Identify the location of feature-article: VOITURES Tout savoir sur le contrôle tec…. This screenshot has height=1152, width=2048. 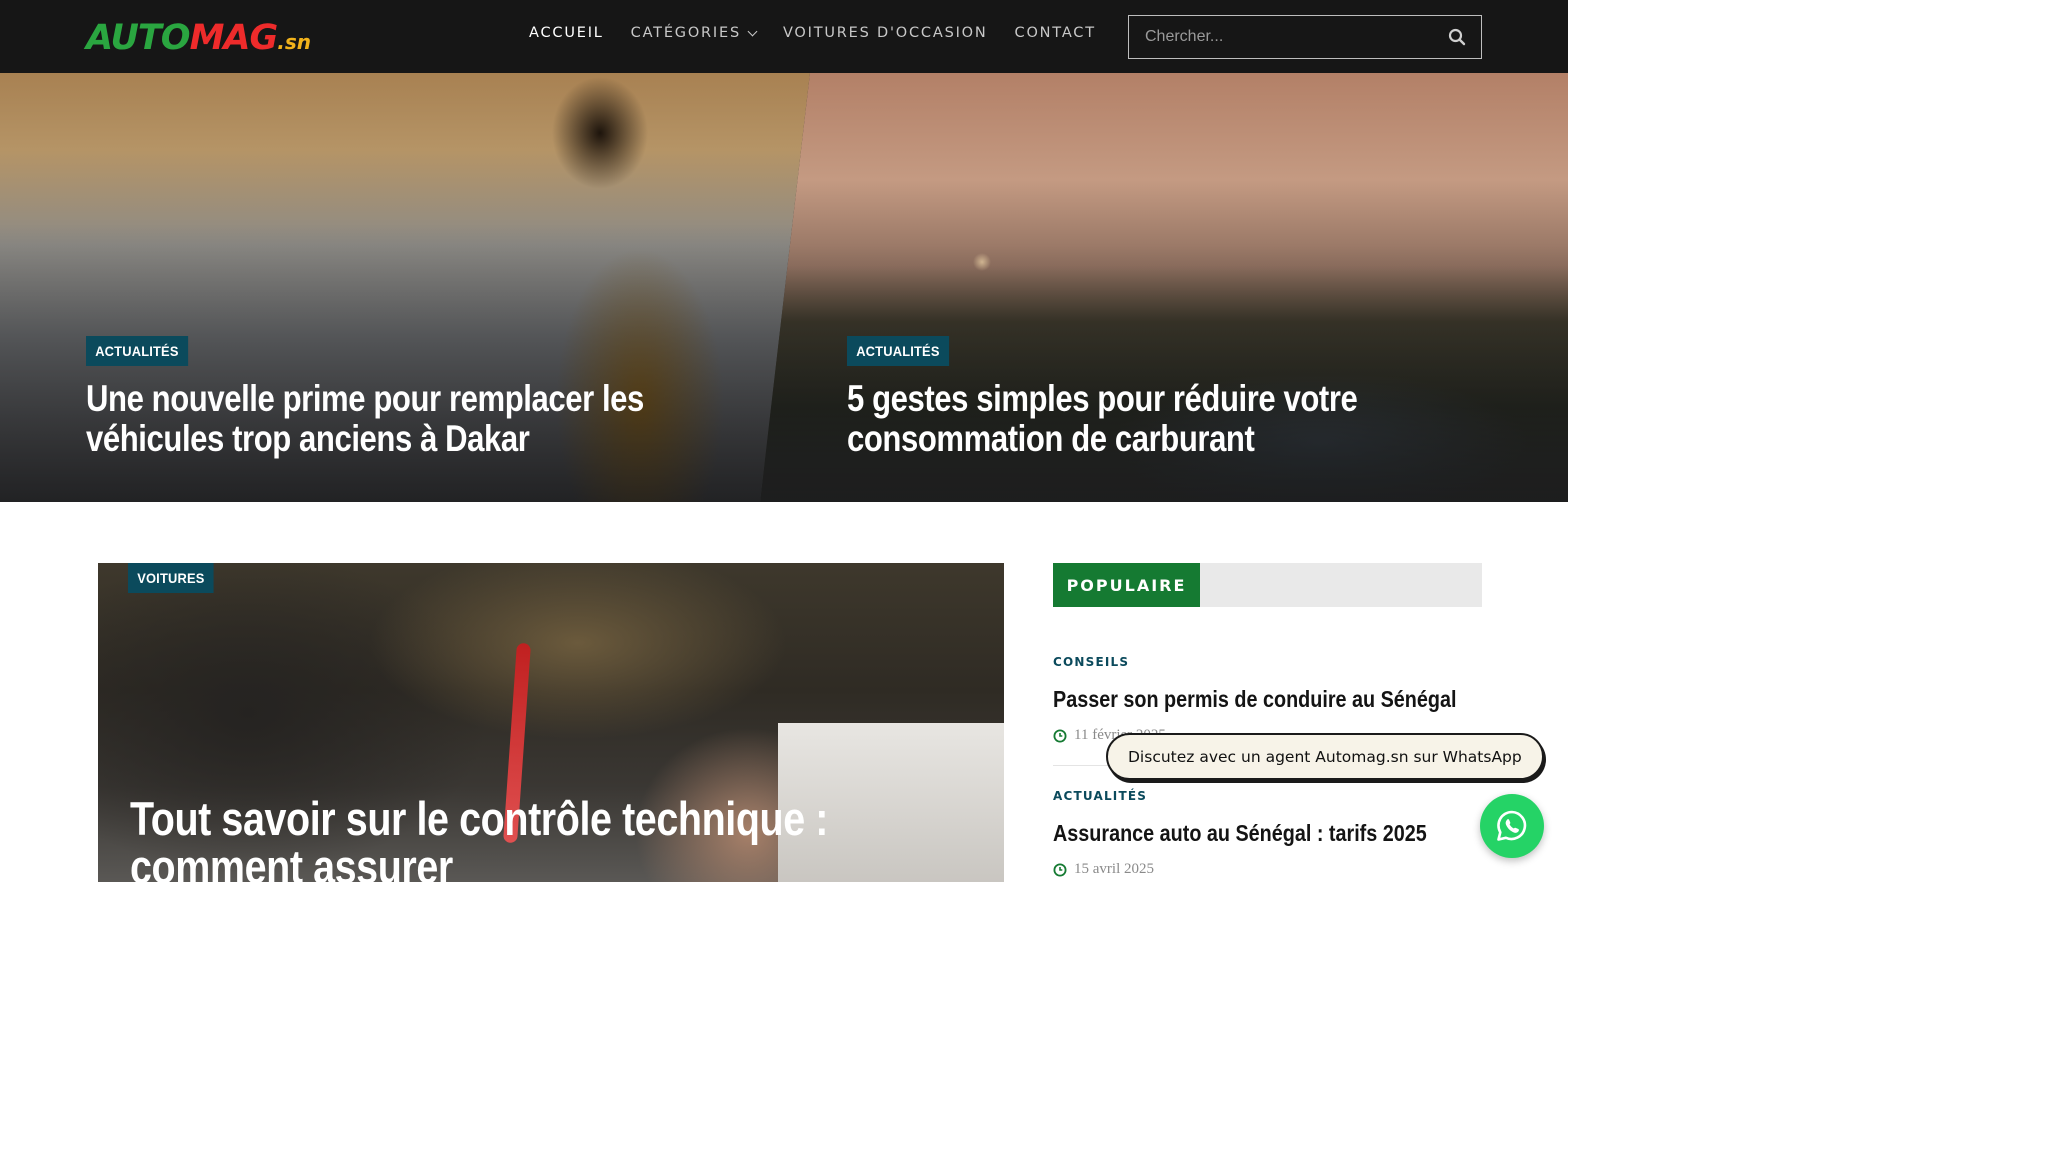
(551, 722).